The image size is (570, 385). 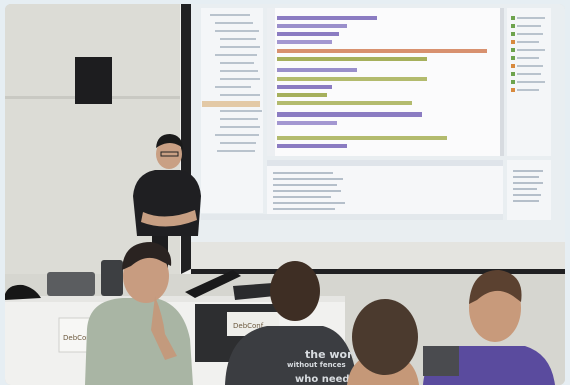 What do you see at coordinates (441, 361) in the screenshot?
I see `chair-right` at bounding box center [441, 361].